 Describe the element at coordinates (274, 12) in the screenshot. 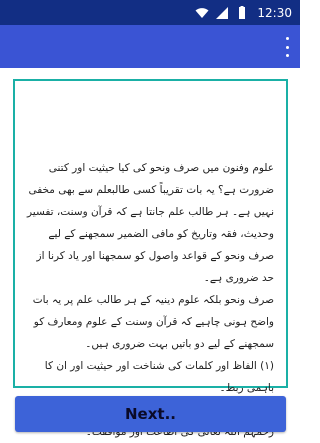

I see `status-time: 12:30` at that location.